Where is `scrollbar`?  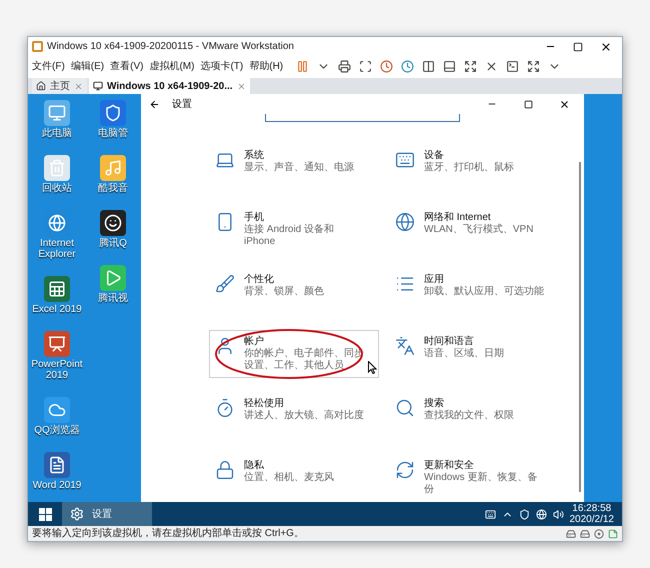
scrollbar is located at coordinates (580, 327).